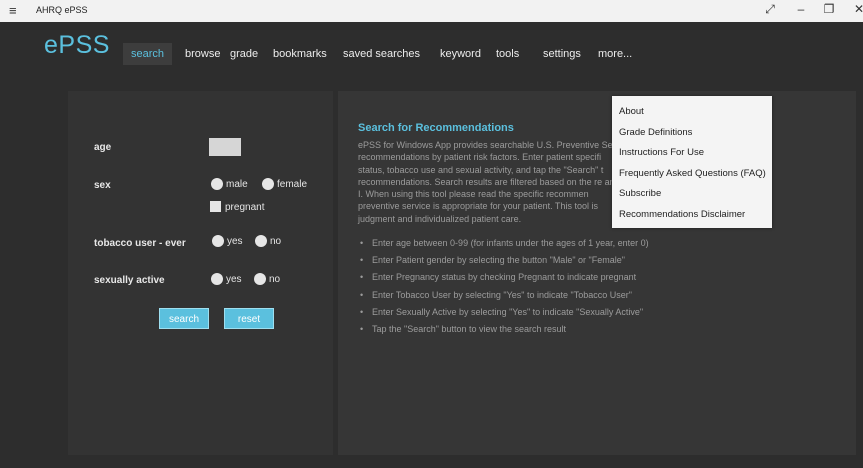  What do you see at coordinates (129, 280) in the screenshot?
I see `sexually-active-label: sexually active` at bounding box center [129, 280].